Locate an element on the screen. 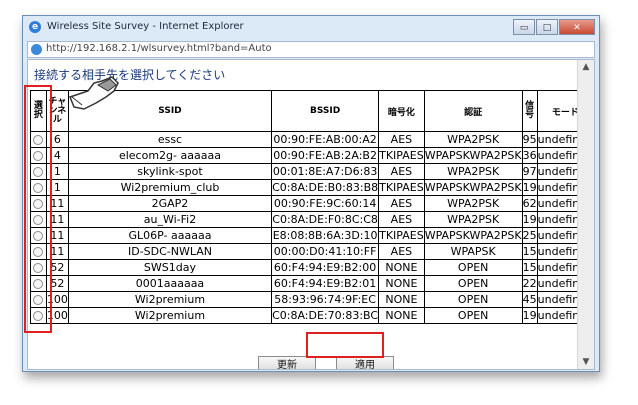  ie-logo-icon: e is located at coordinates (35, 27).